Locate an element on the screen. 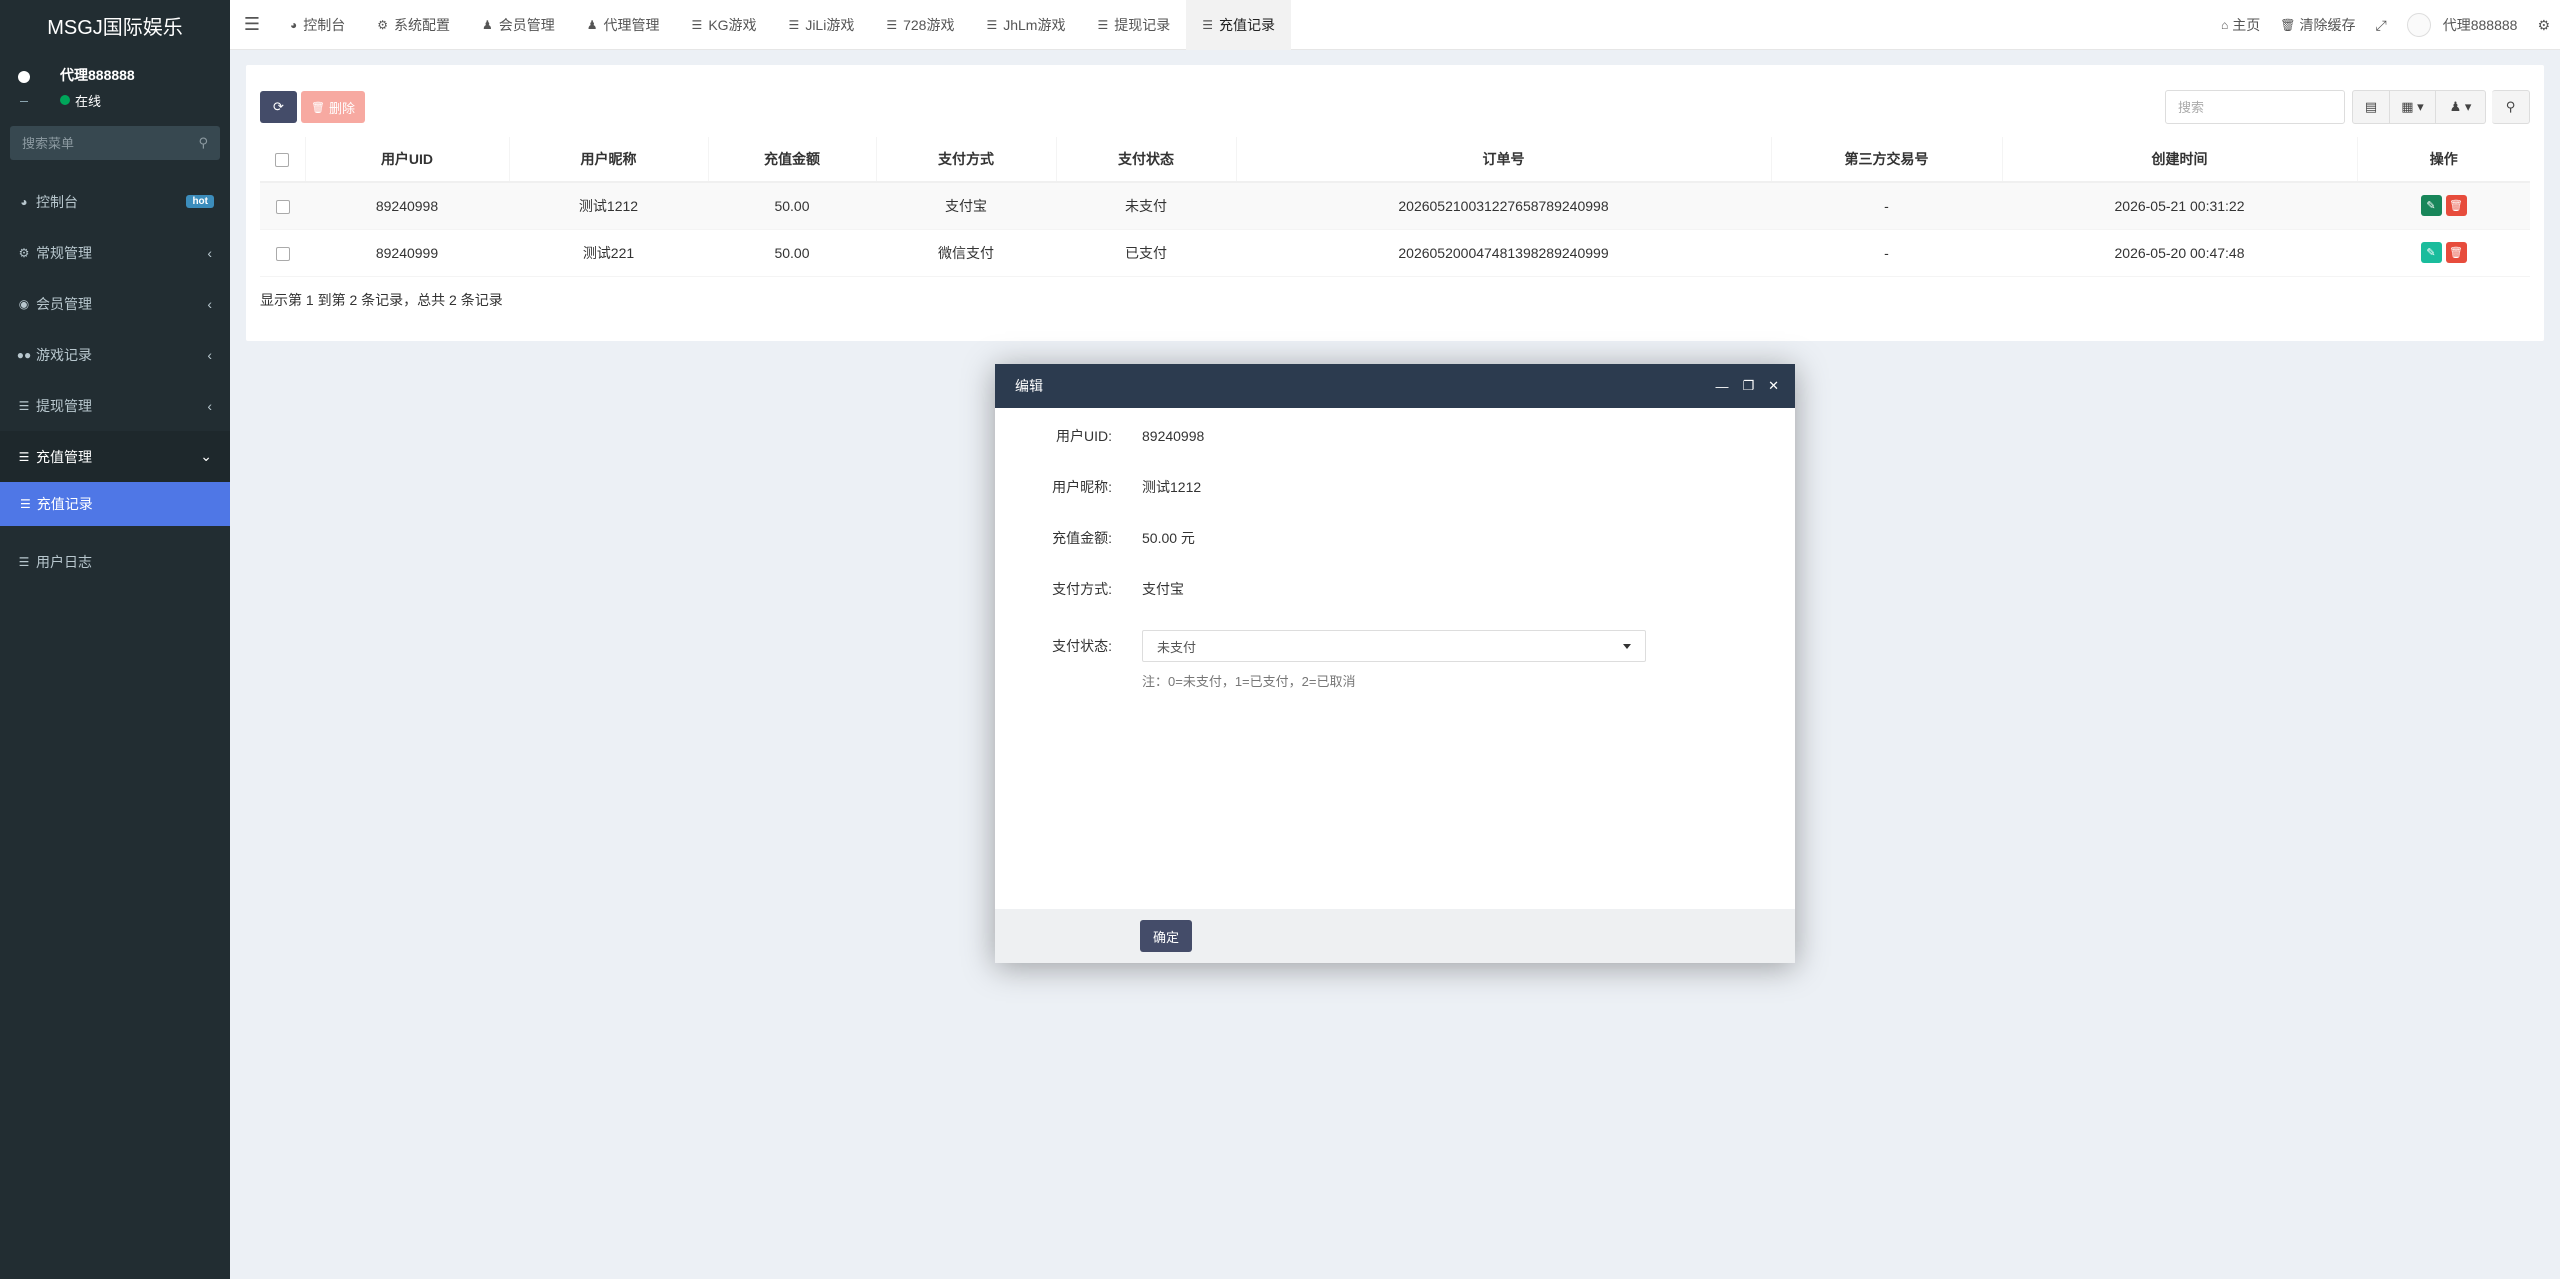  column-header: 第三方交易号 is located at coordinates (1886, 160).